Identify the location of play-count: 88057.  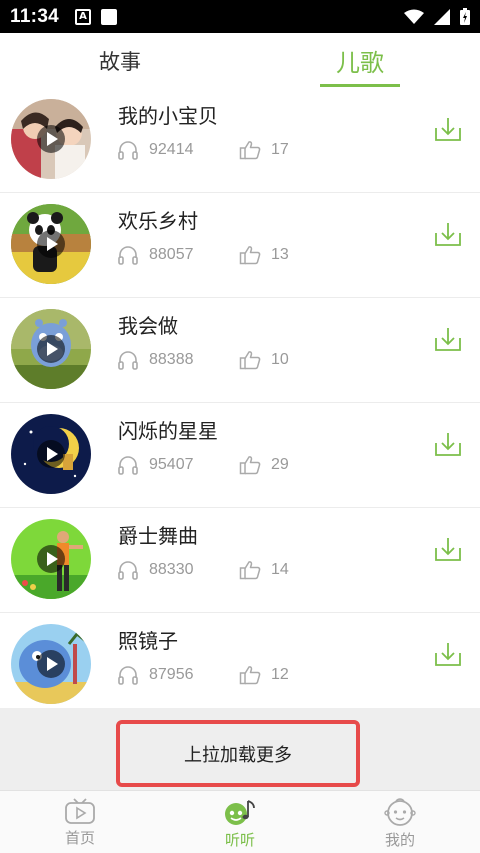
(171, 254).